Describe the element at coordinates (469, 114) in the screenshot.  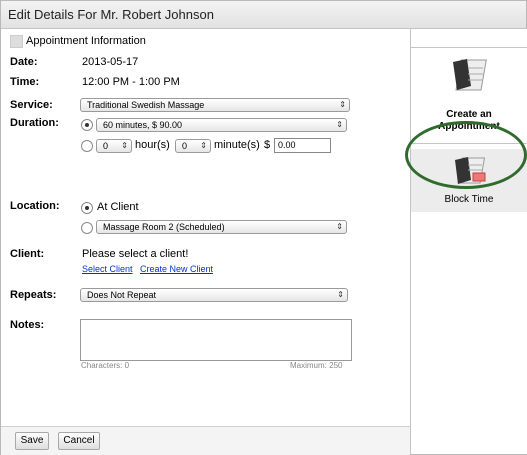
I see `create-appointment-line1: Create an` at that location.